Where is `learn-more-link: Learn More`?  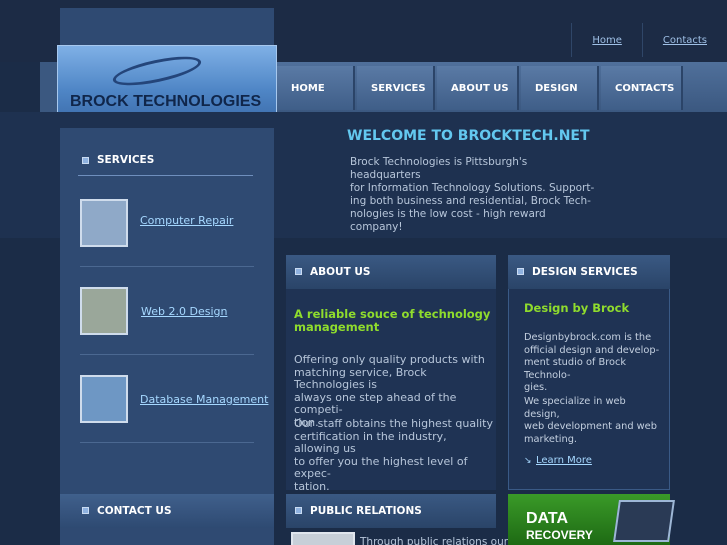 learn-more-link: Learn More is located at coordinates (564, 460).